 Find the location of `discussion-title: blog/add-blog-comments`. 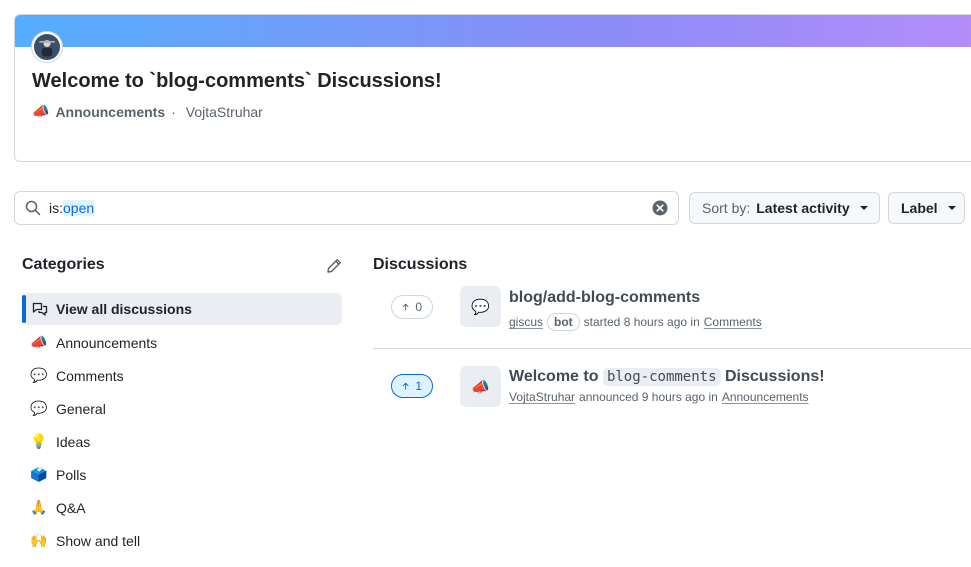

discussion-title: blog/add-blog-comments is located at coordinates (604, 298).